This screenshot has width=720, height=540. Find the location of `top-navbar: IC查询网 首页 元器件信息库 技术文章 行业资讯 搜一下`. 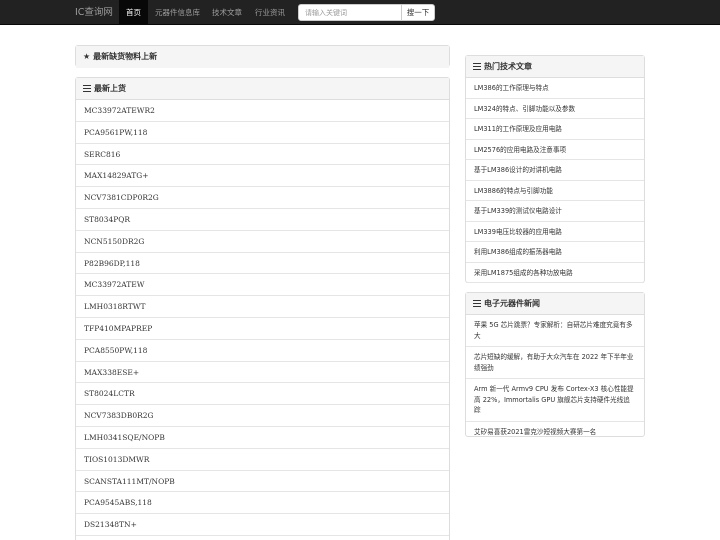

top-navbar: IC查询网 首页 元器件信息库 技术文章 行业资讯 搜一下 is located at coordinates (360, 12).